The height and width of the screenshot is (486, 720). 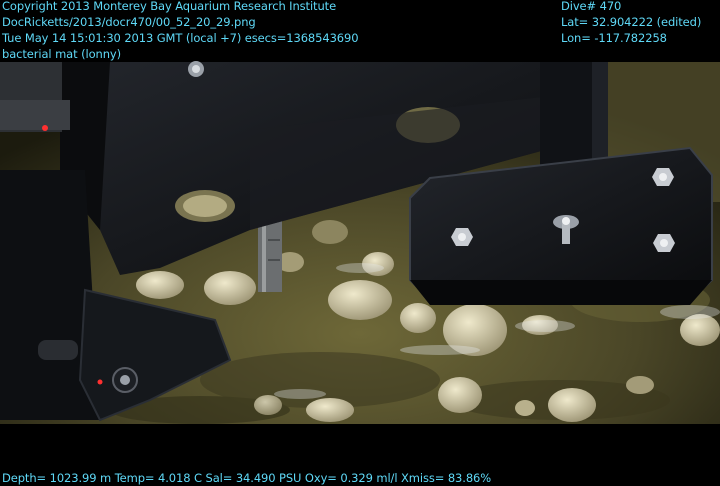 I want to click on longitude-text: Lon= -117.782258, so click(x=614, y=38).